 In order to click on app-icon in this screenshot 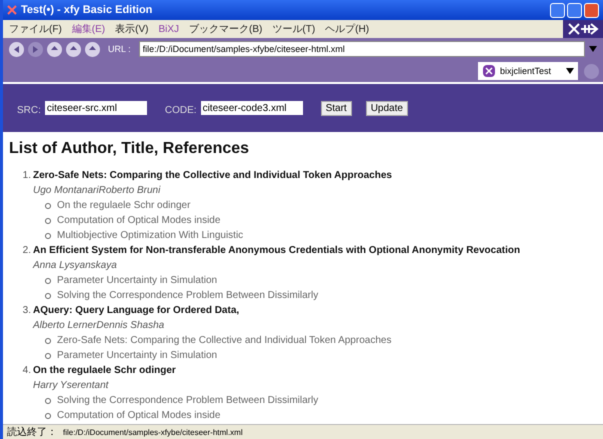, I will do `click(12, 10)`.